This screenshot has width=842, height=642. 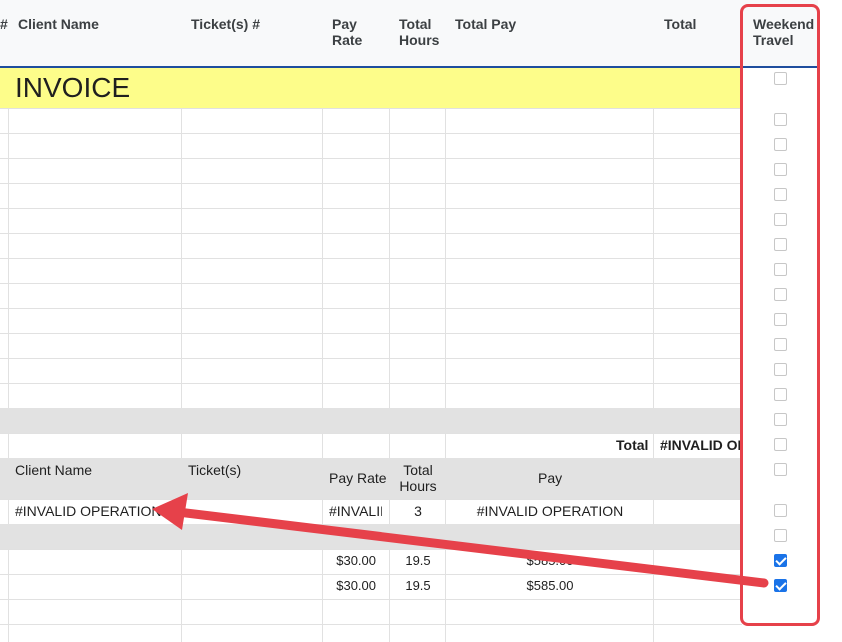 I want to click on arrow-shaft, so click(x=471, y=547).